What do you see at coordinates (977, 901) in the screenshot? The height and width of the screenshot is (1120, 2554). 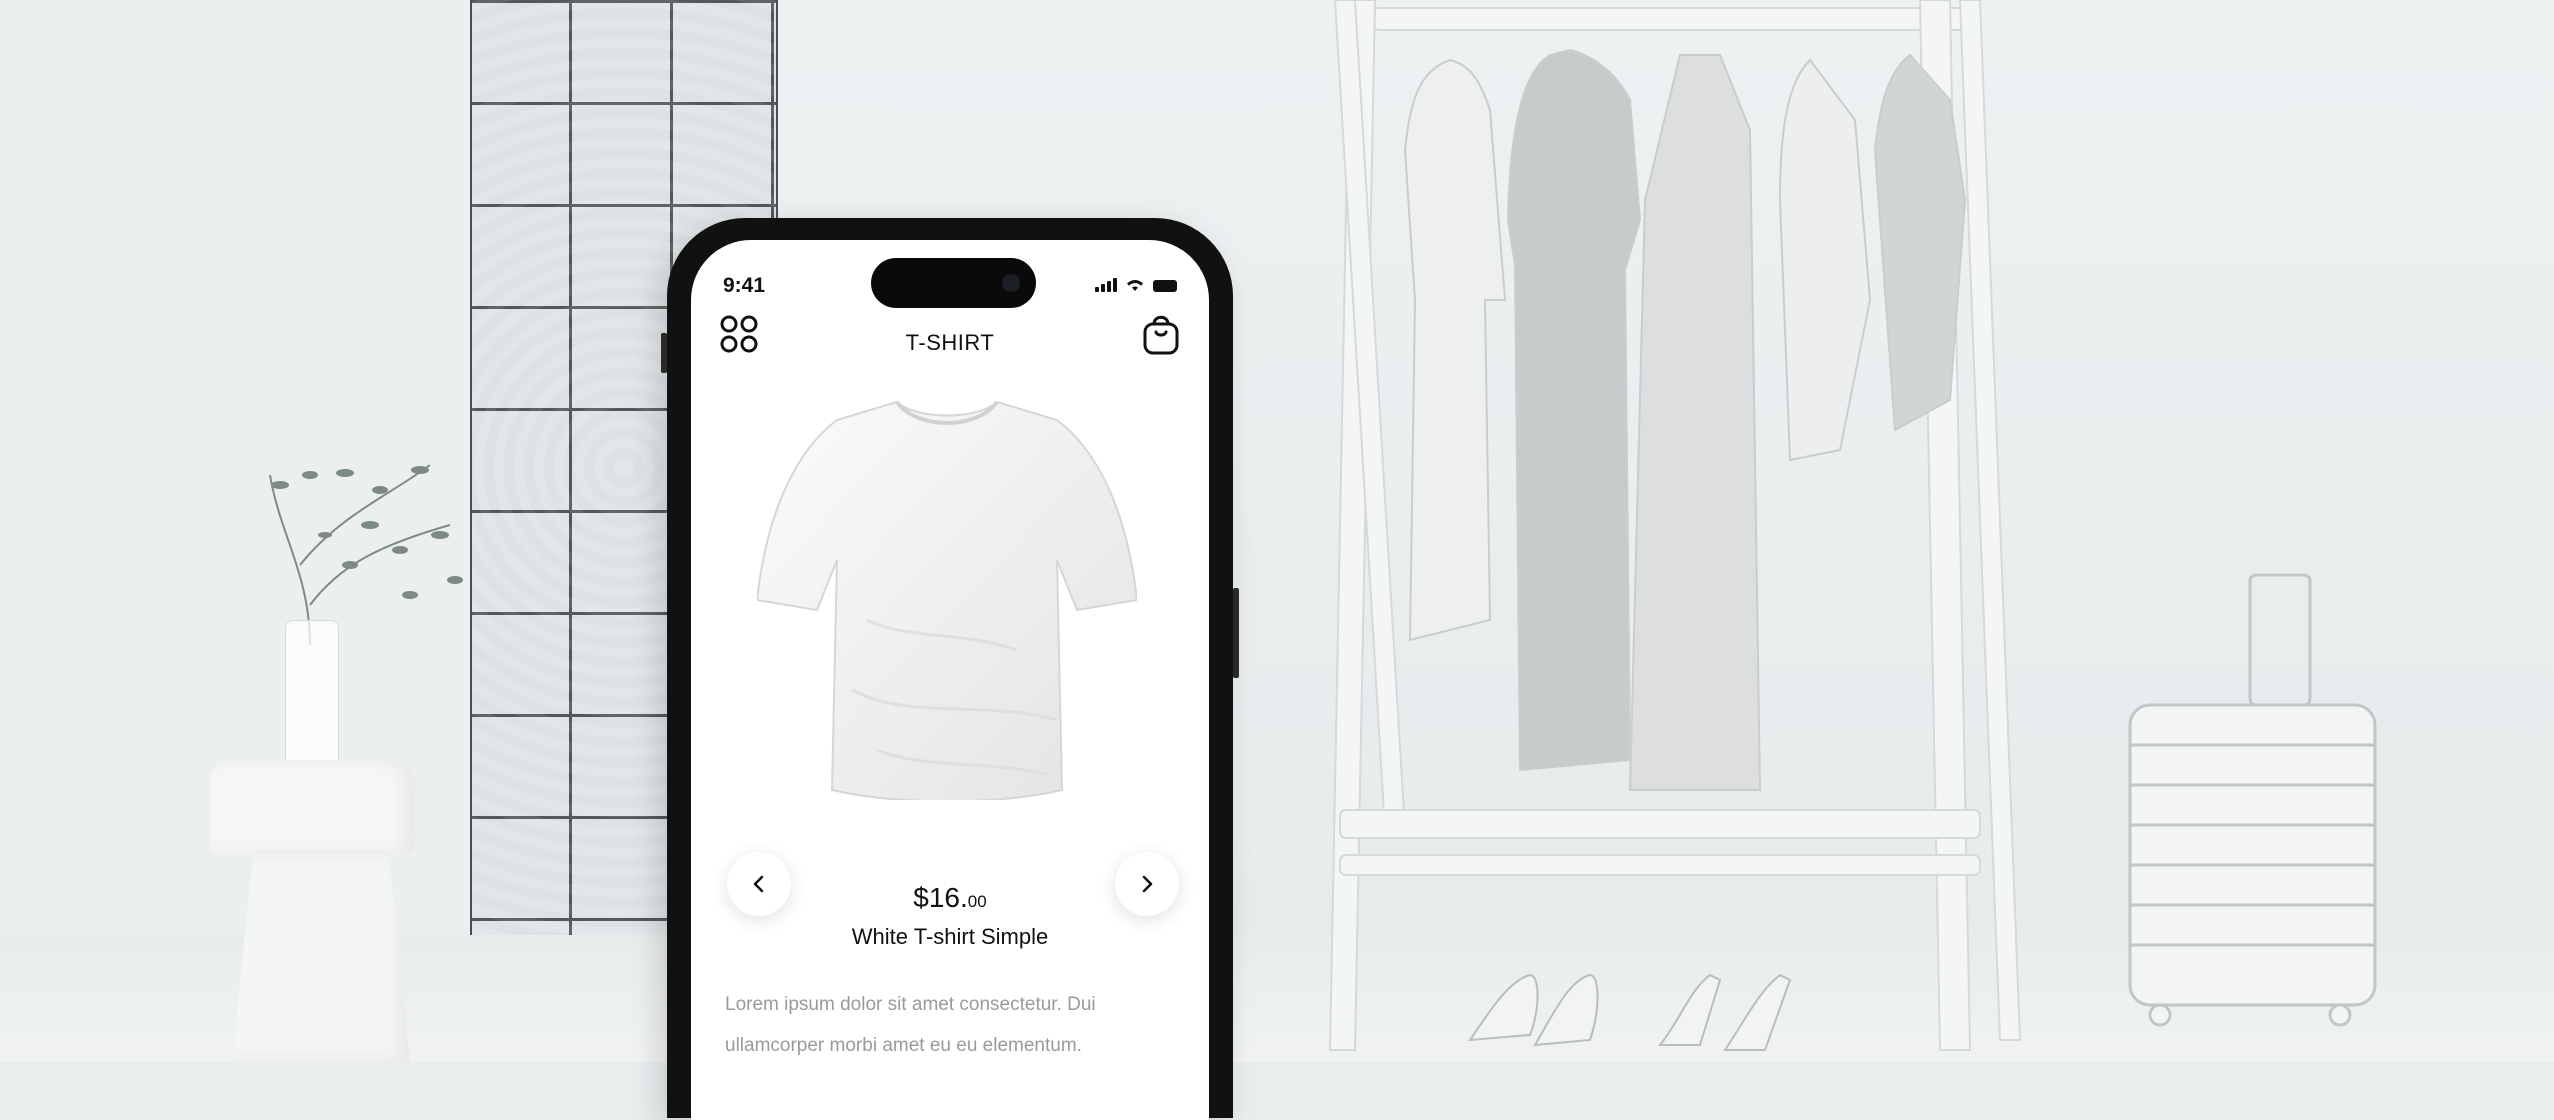 I see `price-cents: 00` at bounding box center [977, 901].